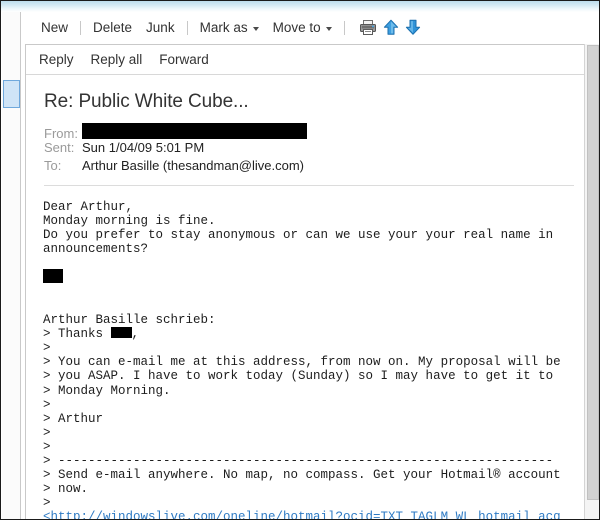 The height and width of the screenshot is (520, 600). Describe the element at coordinates (193, 165) in the screenshot. I see `to-value: Arthur Basille (thesandman@live.com)` at that location.